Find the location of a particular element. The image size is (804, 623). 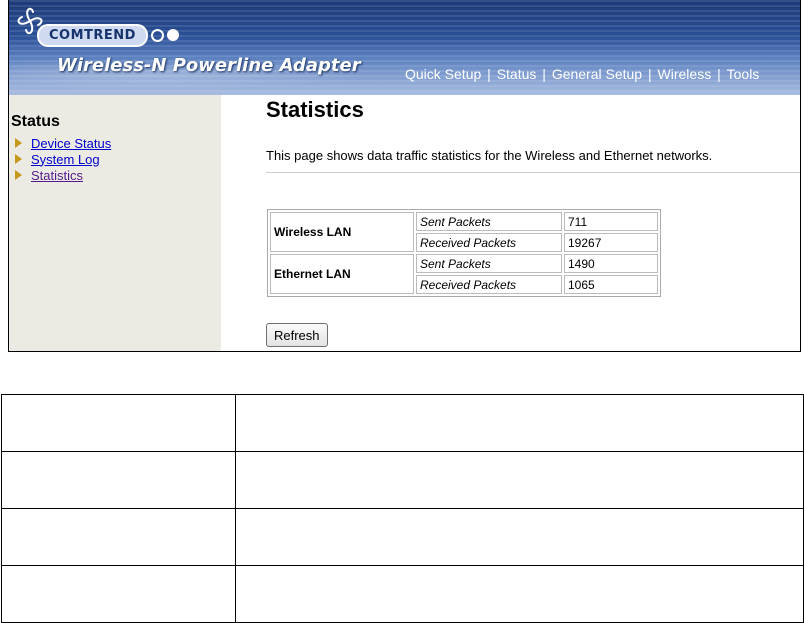

sidebar-item-statistics: Statistics is located at coordinates (63, 175).